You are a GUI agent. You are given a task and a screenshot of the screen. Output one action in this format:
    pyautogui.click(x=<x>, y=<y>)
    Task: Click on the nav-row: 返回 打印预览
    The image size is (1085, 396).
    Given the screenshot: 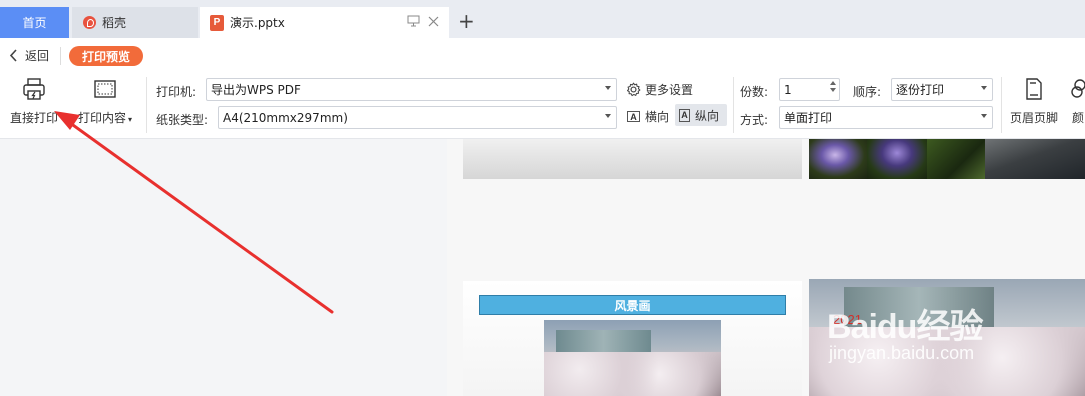 What is the action you would take?
    pyautogui.click(x=542, y=55)
    